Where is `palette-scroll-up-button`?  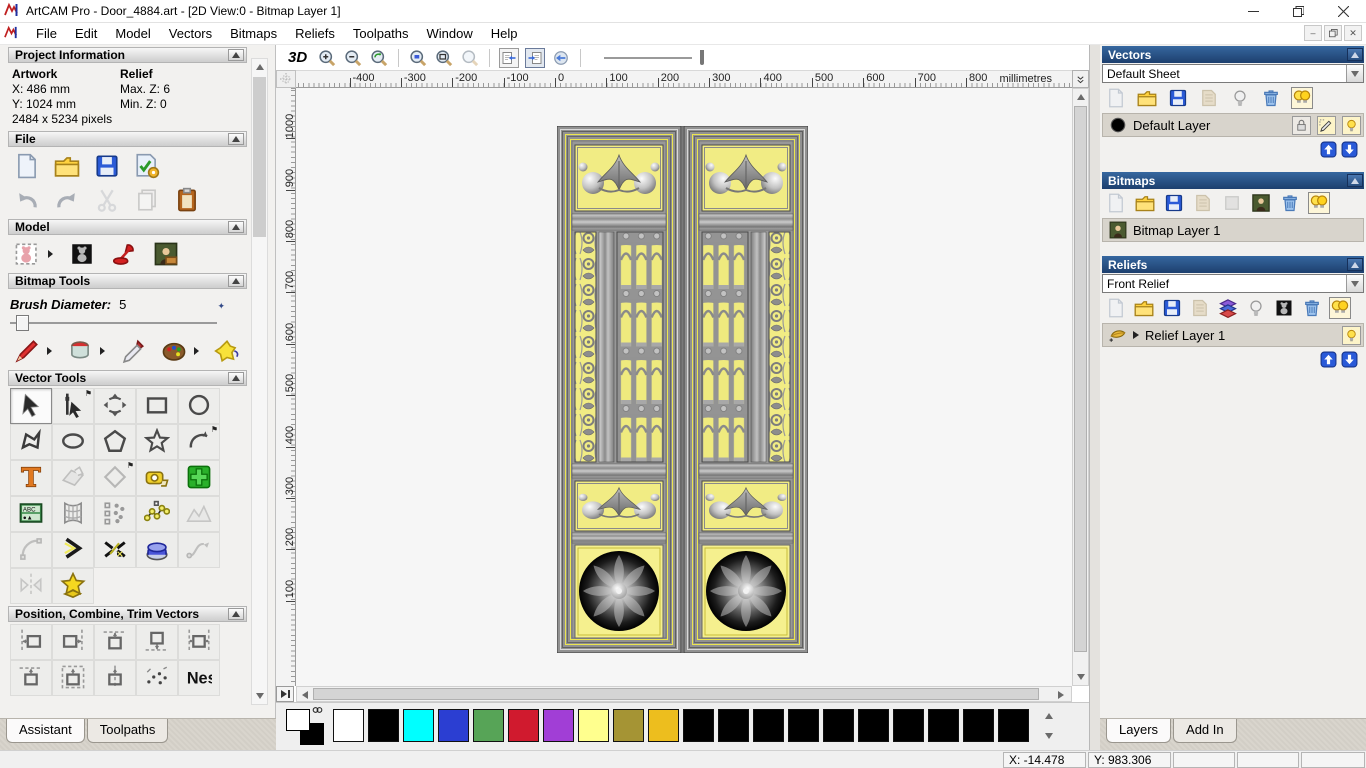 palette-scroll-up-button is located at coordinates (1049, 716).